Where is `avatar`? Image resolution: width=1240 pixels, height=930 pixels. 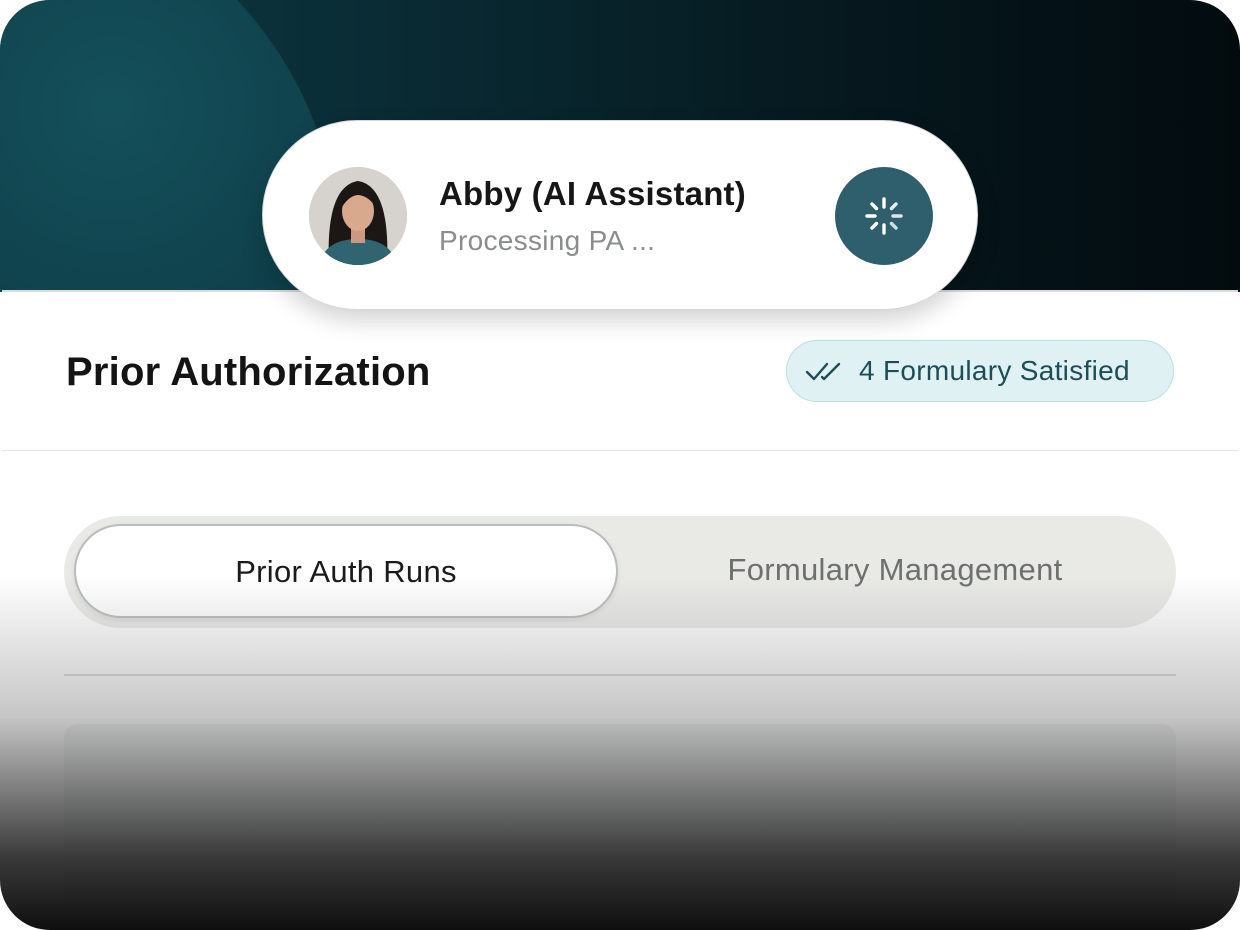
avatar is located at coordinates (358, 216).